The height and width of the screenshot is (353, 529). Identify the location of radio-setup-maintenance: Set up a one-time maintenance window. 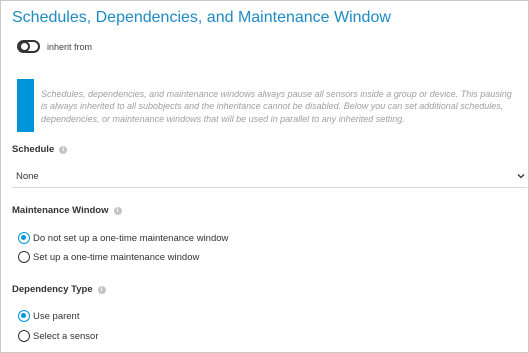
(108, 257).